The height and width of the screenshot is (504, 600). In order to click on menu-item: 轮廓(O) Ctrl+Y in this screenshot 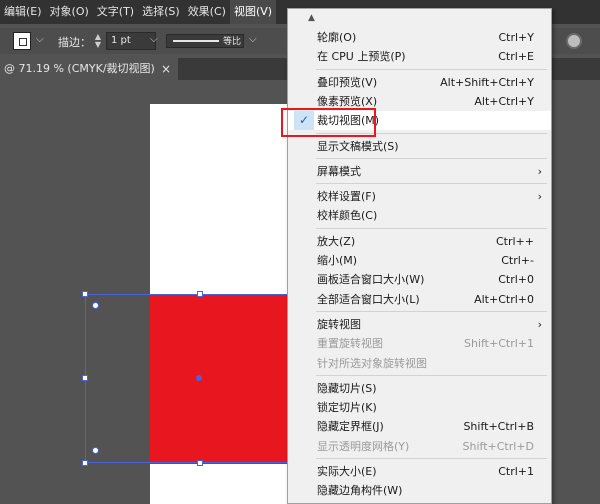, I will do `click(419, 37)`.